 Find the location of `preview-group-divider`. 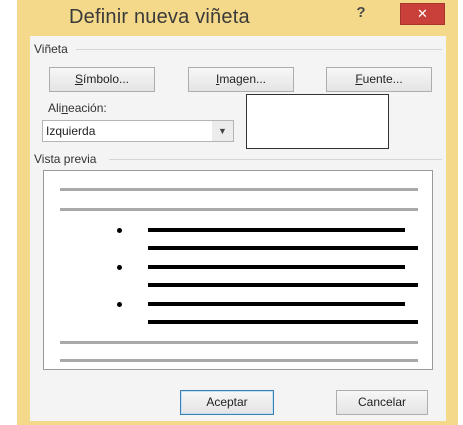

preview-group-divider is located at coordinates (275, 159).